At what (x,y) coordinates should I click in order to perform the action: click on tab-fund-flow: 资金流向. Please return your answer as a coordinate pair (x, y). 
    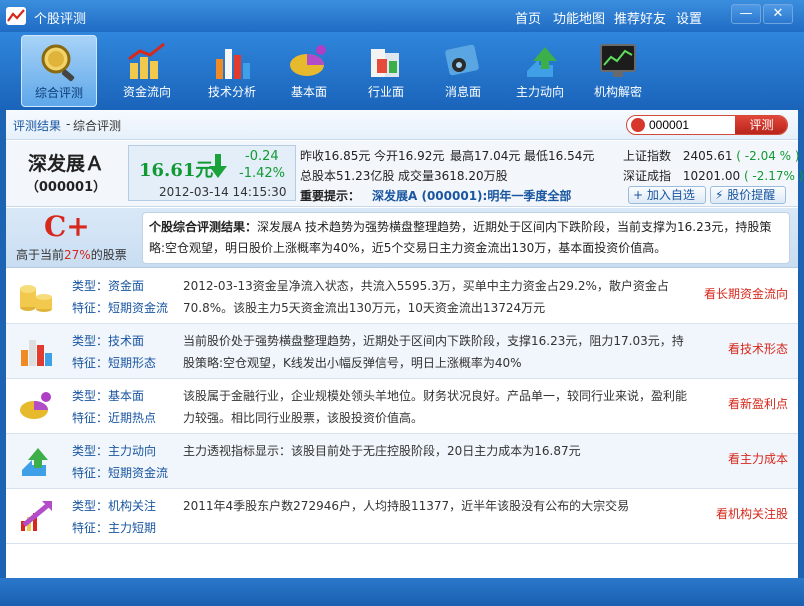
    Looking at the image, I should click on (147, 71).